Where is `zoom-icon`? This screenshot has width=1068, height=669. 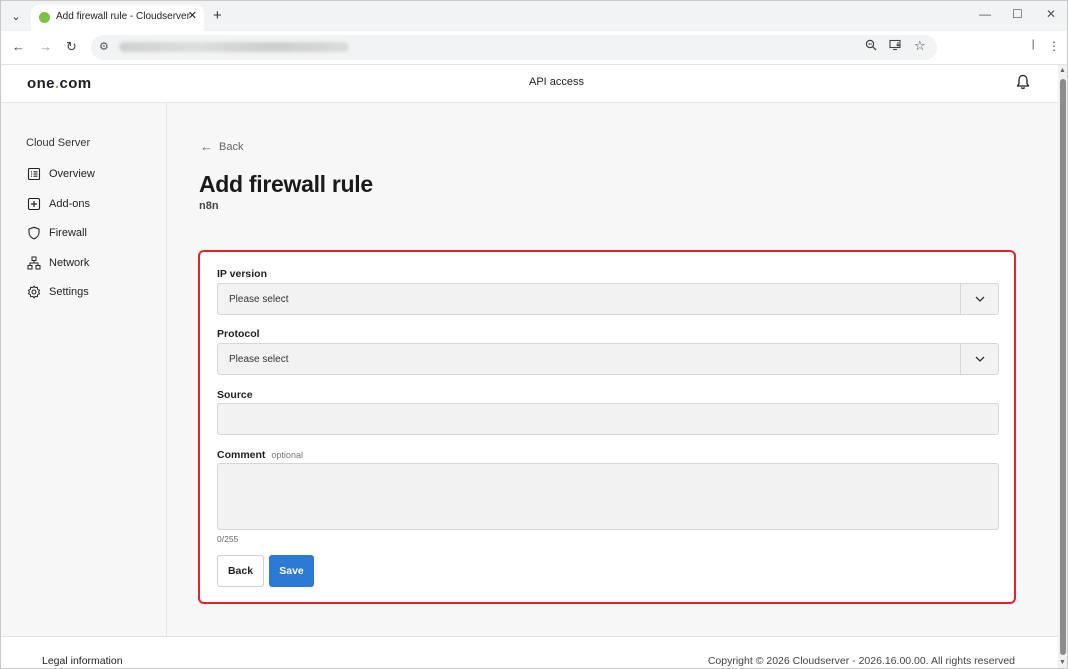
zoom-icon is located at coordinates (871, 46).